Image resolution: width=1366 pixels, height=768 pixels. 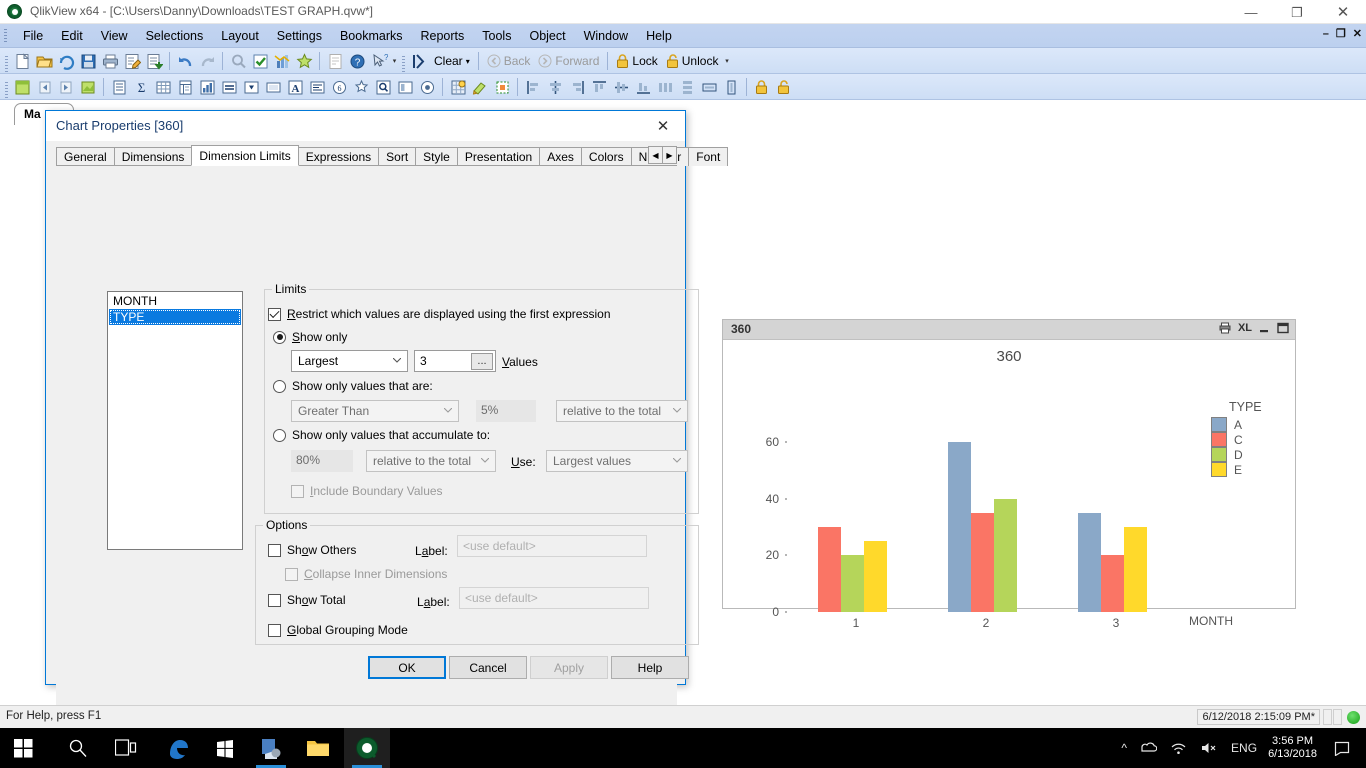 What do you see at coordinates (606, 156) in the screenshot?
I see `tab-colors: Colors` at bounding box center [606, 156].